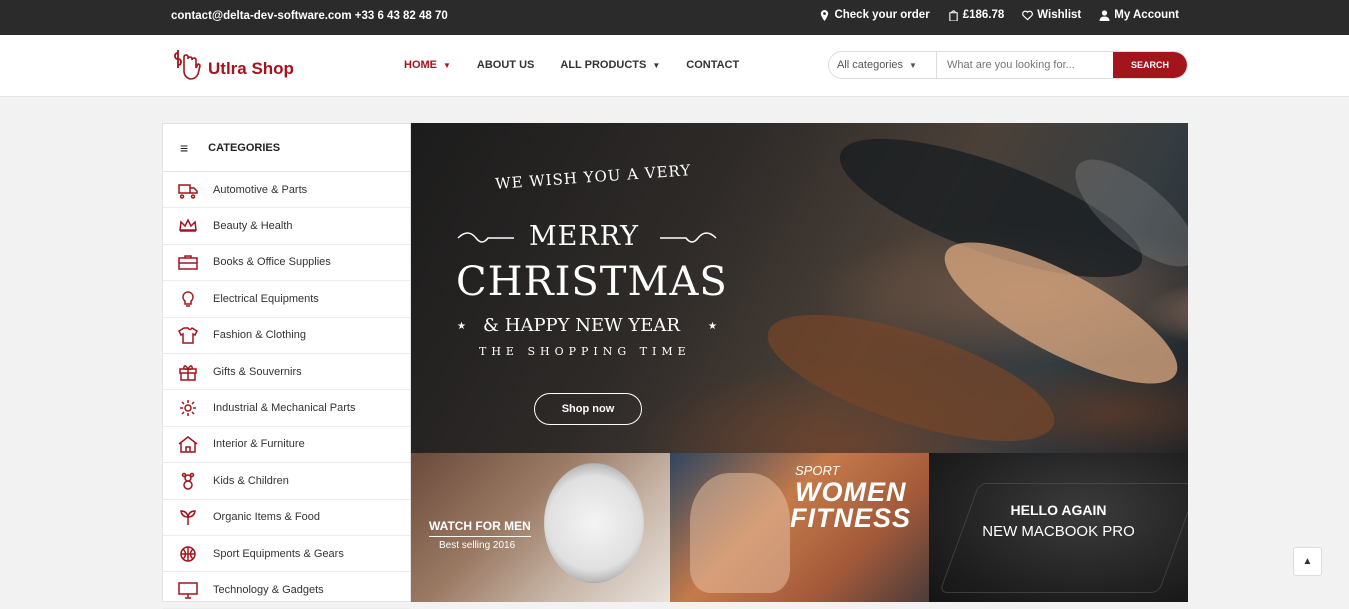  I want to click on sidebar-item-books-office-supplies: Books & Office Supplies, so click(286, 263).